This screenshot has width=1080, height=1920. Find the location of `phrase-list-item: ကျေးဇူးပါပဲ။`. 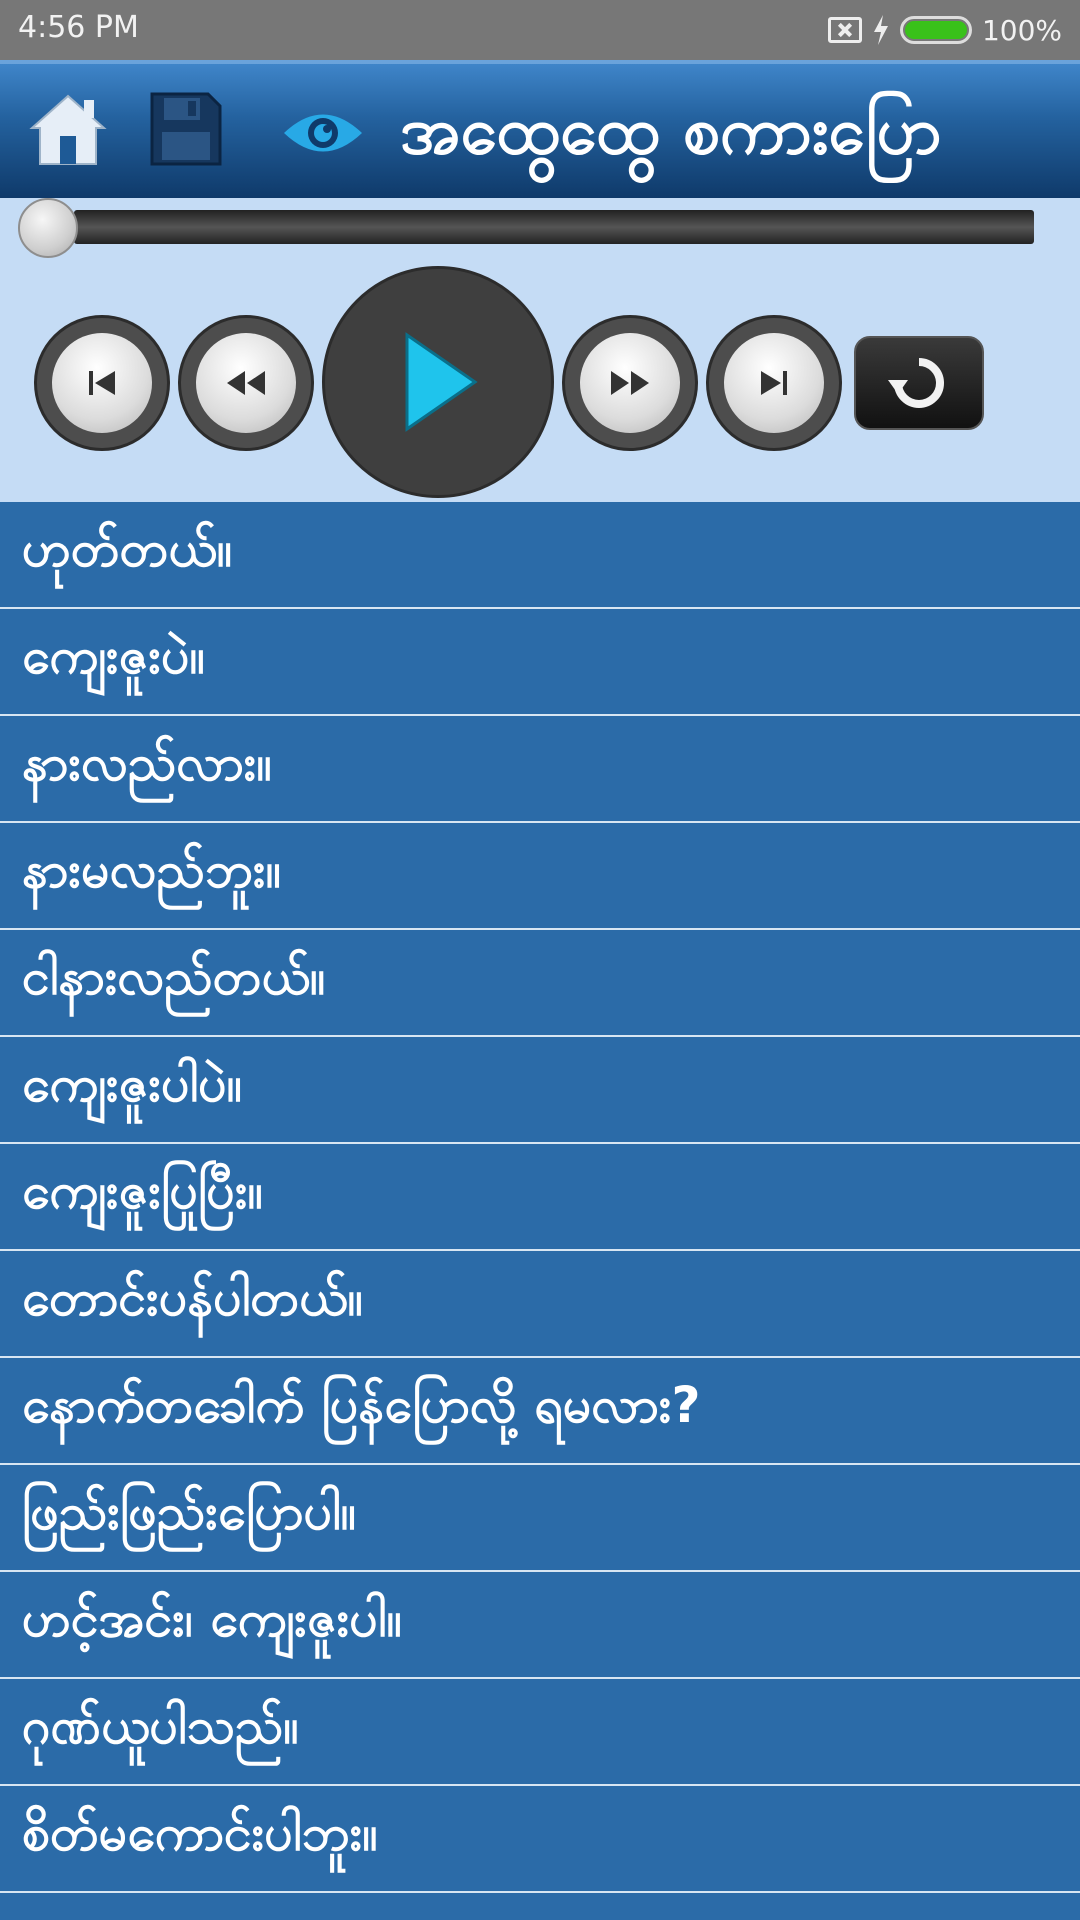

phrase-list-item: ကျေးဇူးပါပဲ။ is located at coordinates (540, 1090).